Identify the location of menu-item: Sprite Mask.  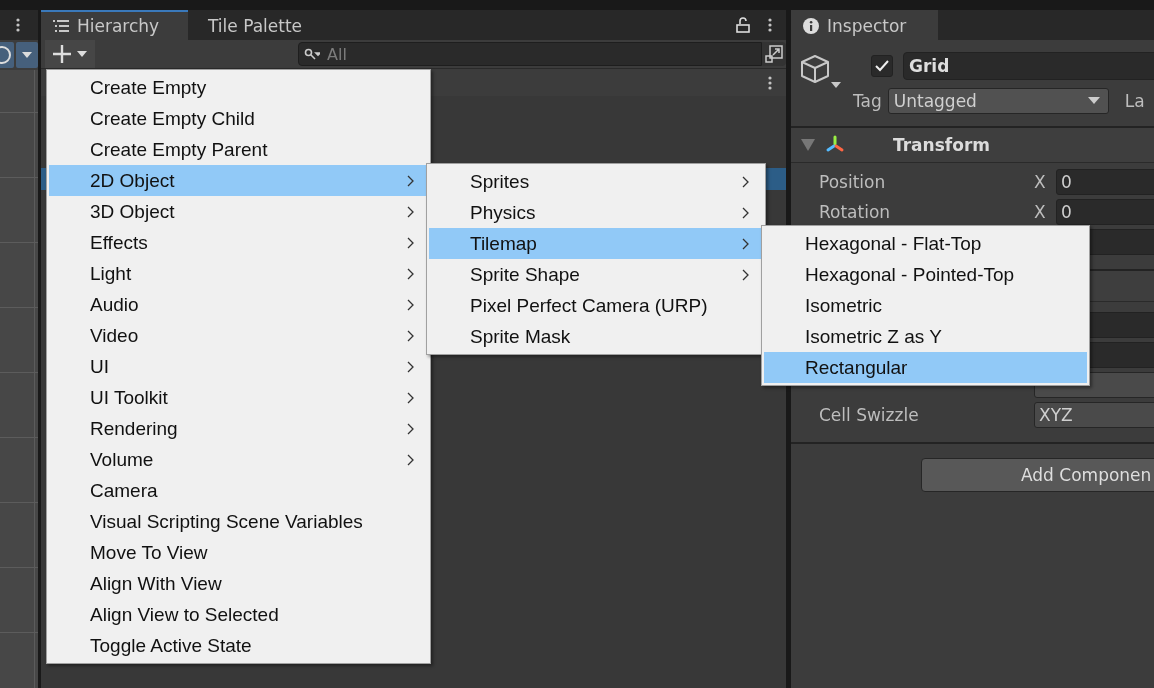
(596, 336).